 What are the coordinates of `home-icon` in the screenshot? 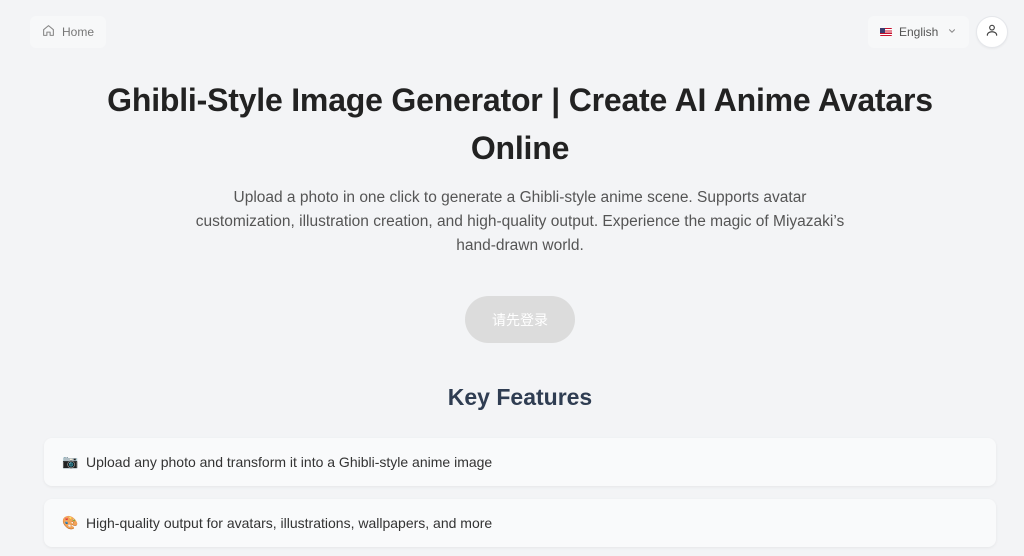 It's located at (48, 32).